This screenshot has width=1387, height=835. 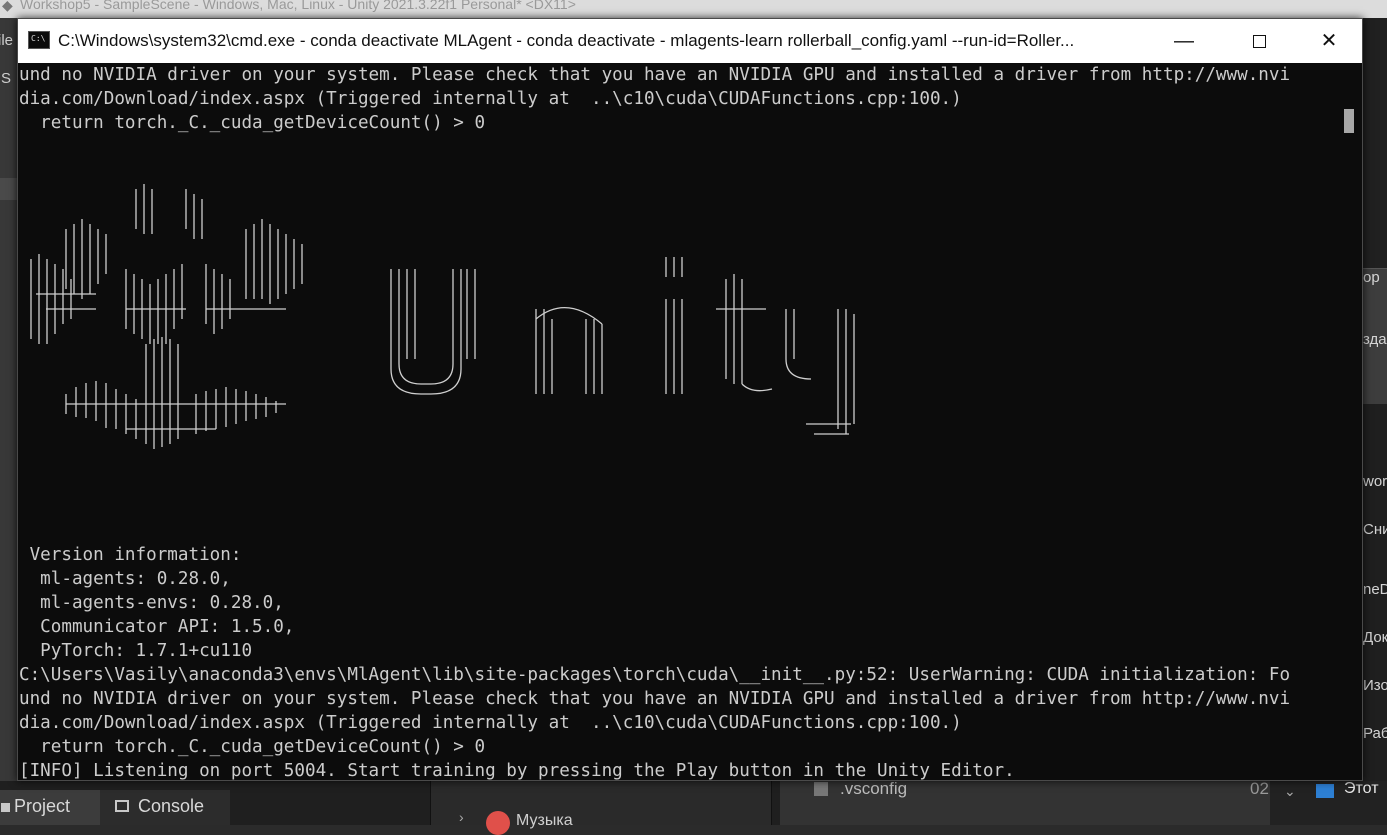 I want to click on file-list: .vsconfig 02, so click(x=1025, y=802).